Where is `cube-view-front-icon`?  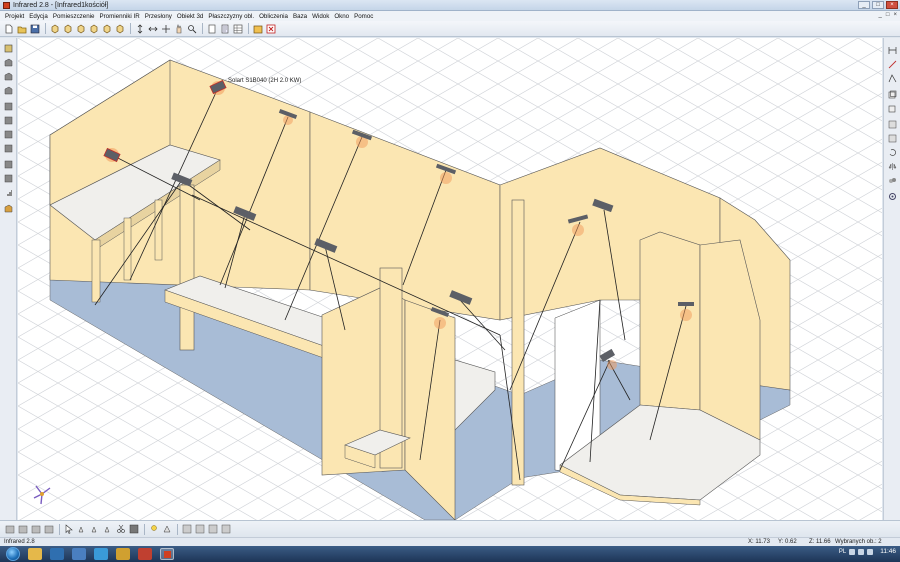 cube-view-front-icon is located at coordinates (54, 28).